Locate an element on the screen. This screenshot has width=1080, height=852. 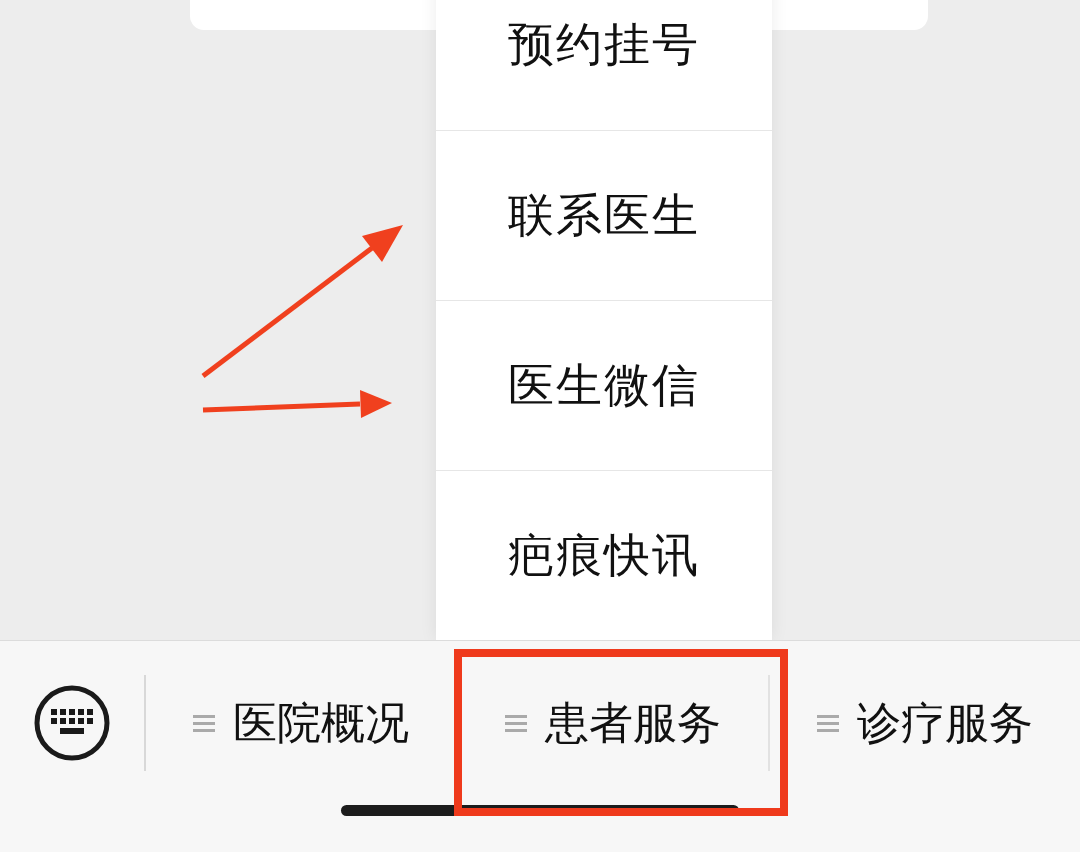
menu-item: 预约挂号 is located at coordinates (604, 65).